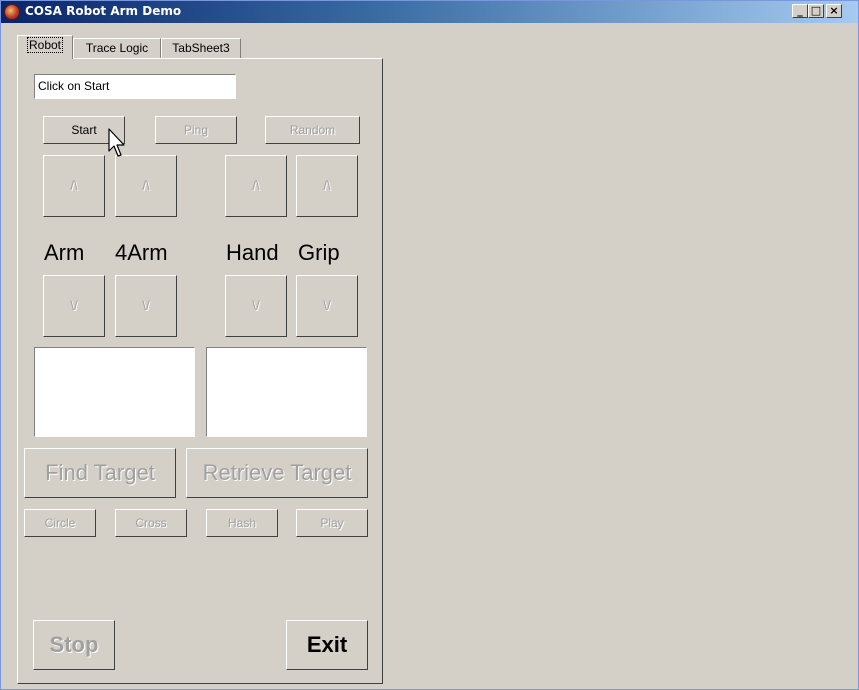 Image resolution: width=859 pixels, height=690 pixels. Describe the element at coordinates (332, 523) in the screenshot. I see `play-button: Play` at that location.